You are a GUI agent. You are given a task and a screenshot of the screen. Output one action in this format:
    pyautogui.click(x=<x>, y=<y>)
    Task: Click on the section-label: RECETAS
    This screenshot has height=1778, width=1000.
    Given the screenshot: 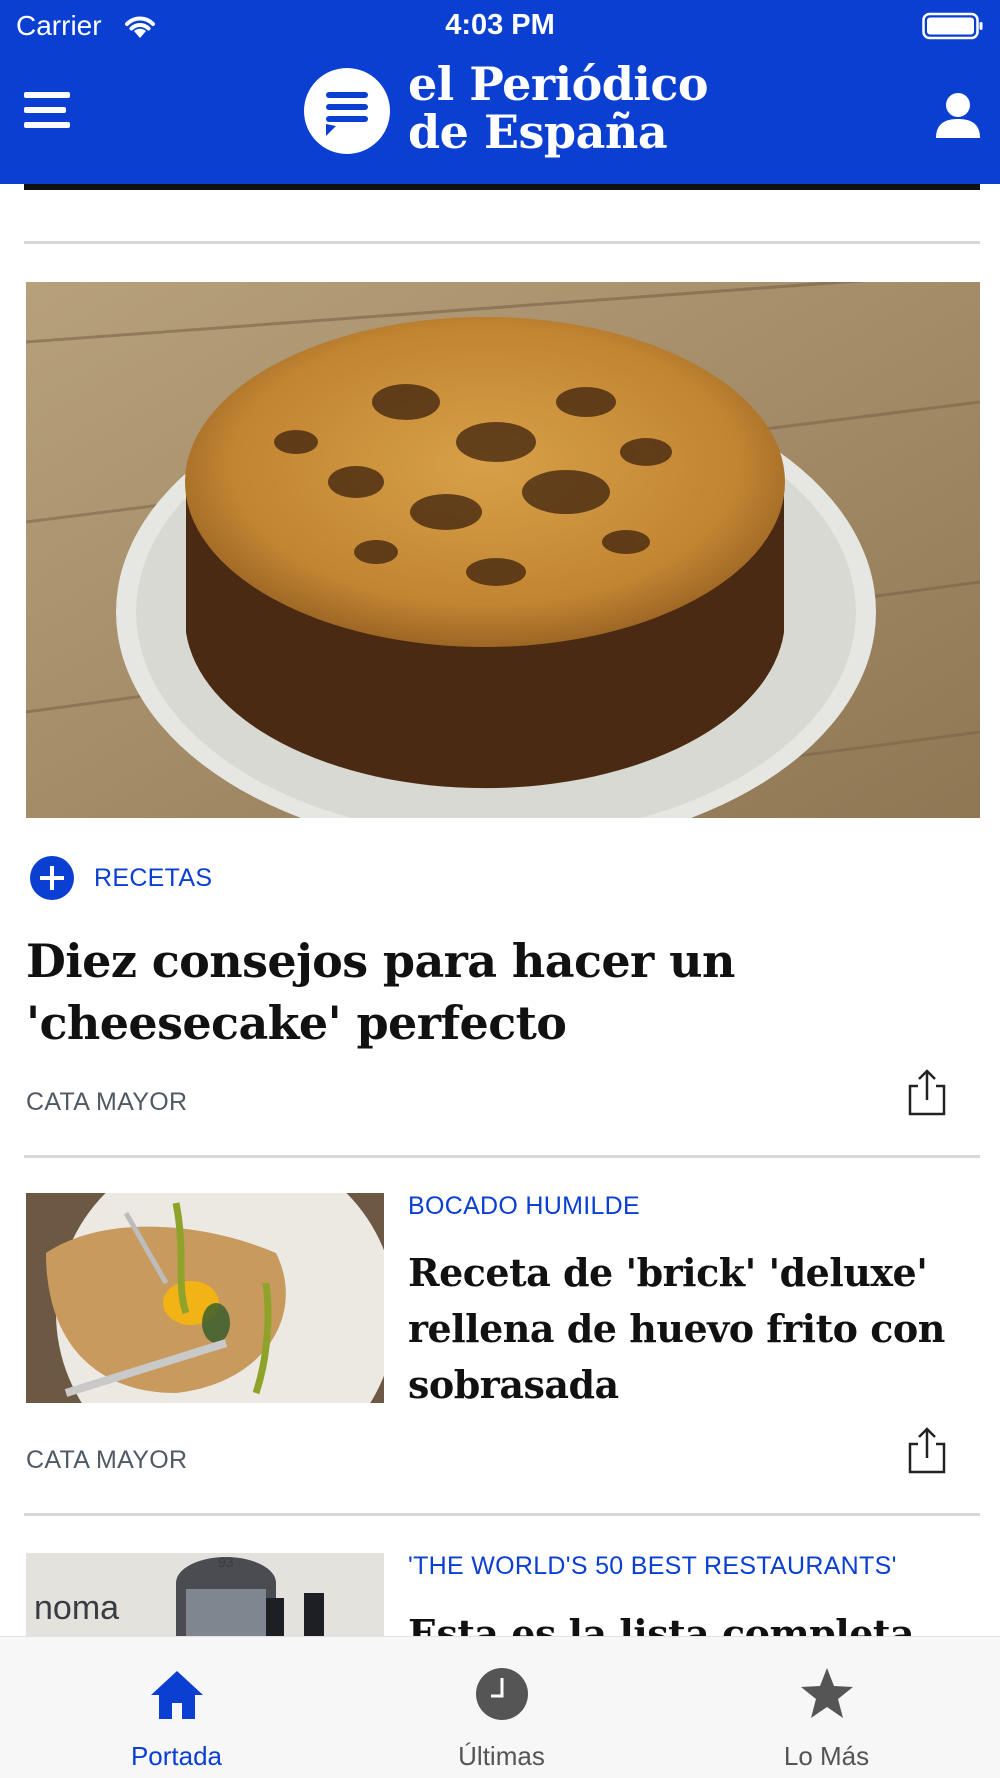 What is the action you would take?
    pyautogui.click(x=153, y=877)
    